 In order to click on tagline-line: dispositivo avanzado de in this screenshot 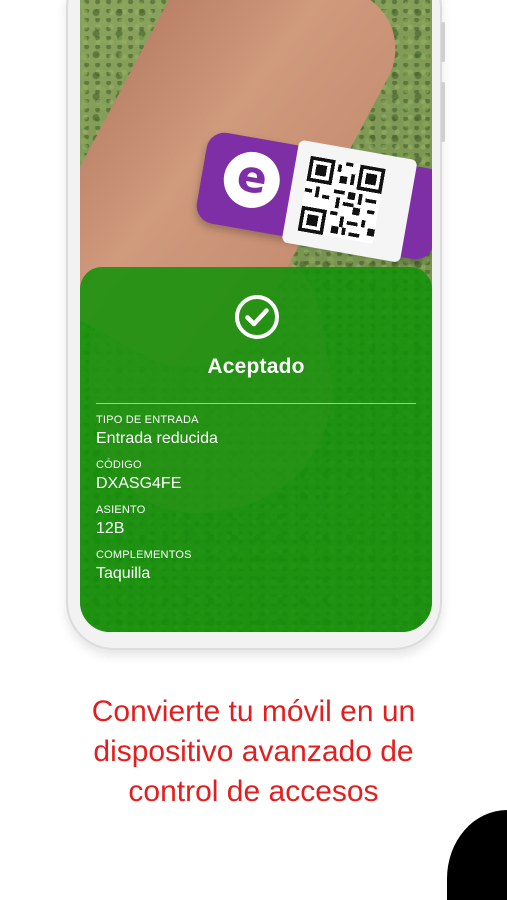, I will do `click(253, 751)`.